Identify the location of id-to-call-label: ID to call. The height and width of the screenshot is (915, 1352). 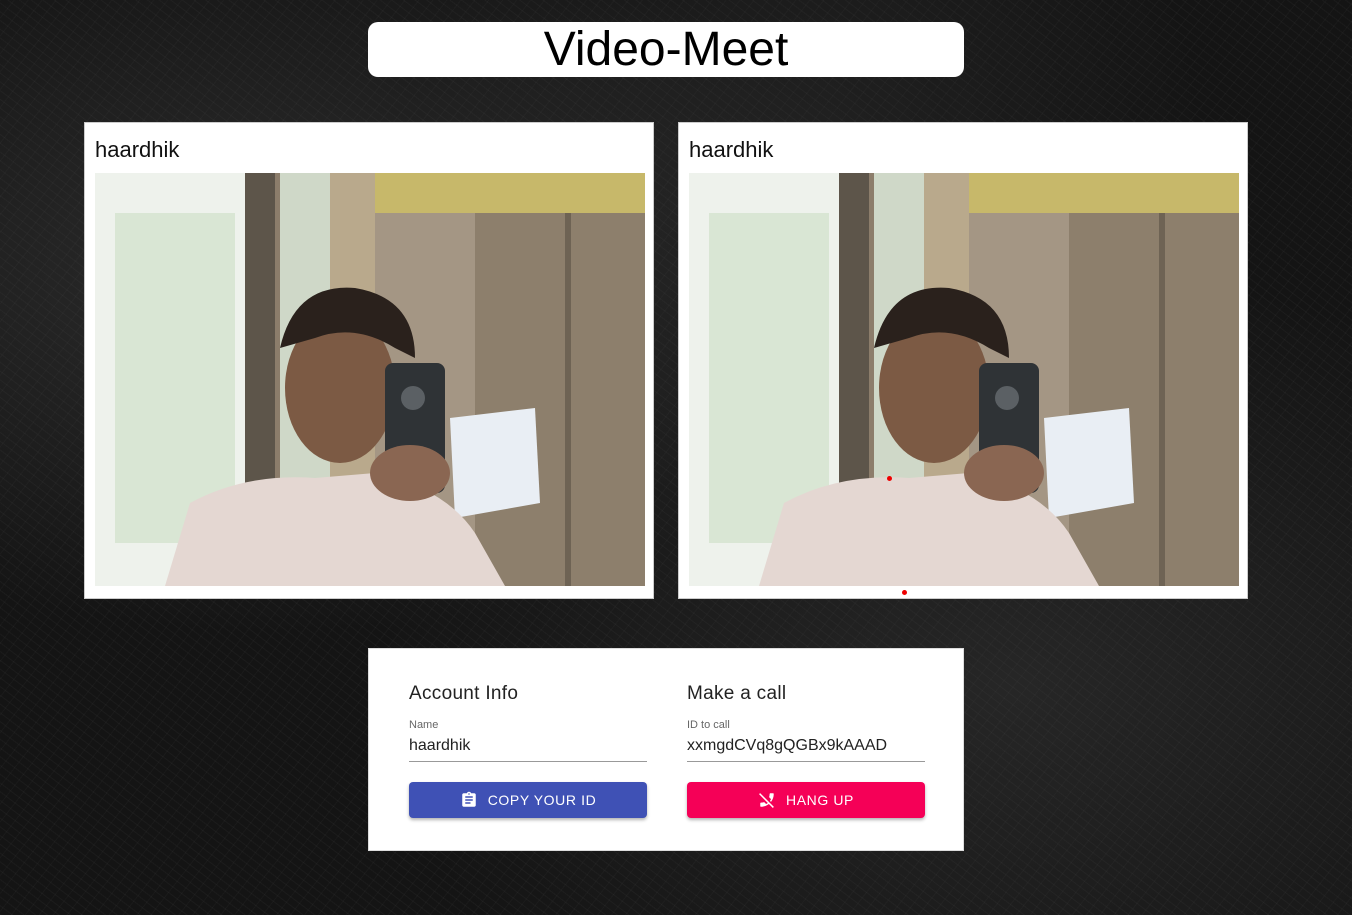
(708, 725).